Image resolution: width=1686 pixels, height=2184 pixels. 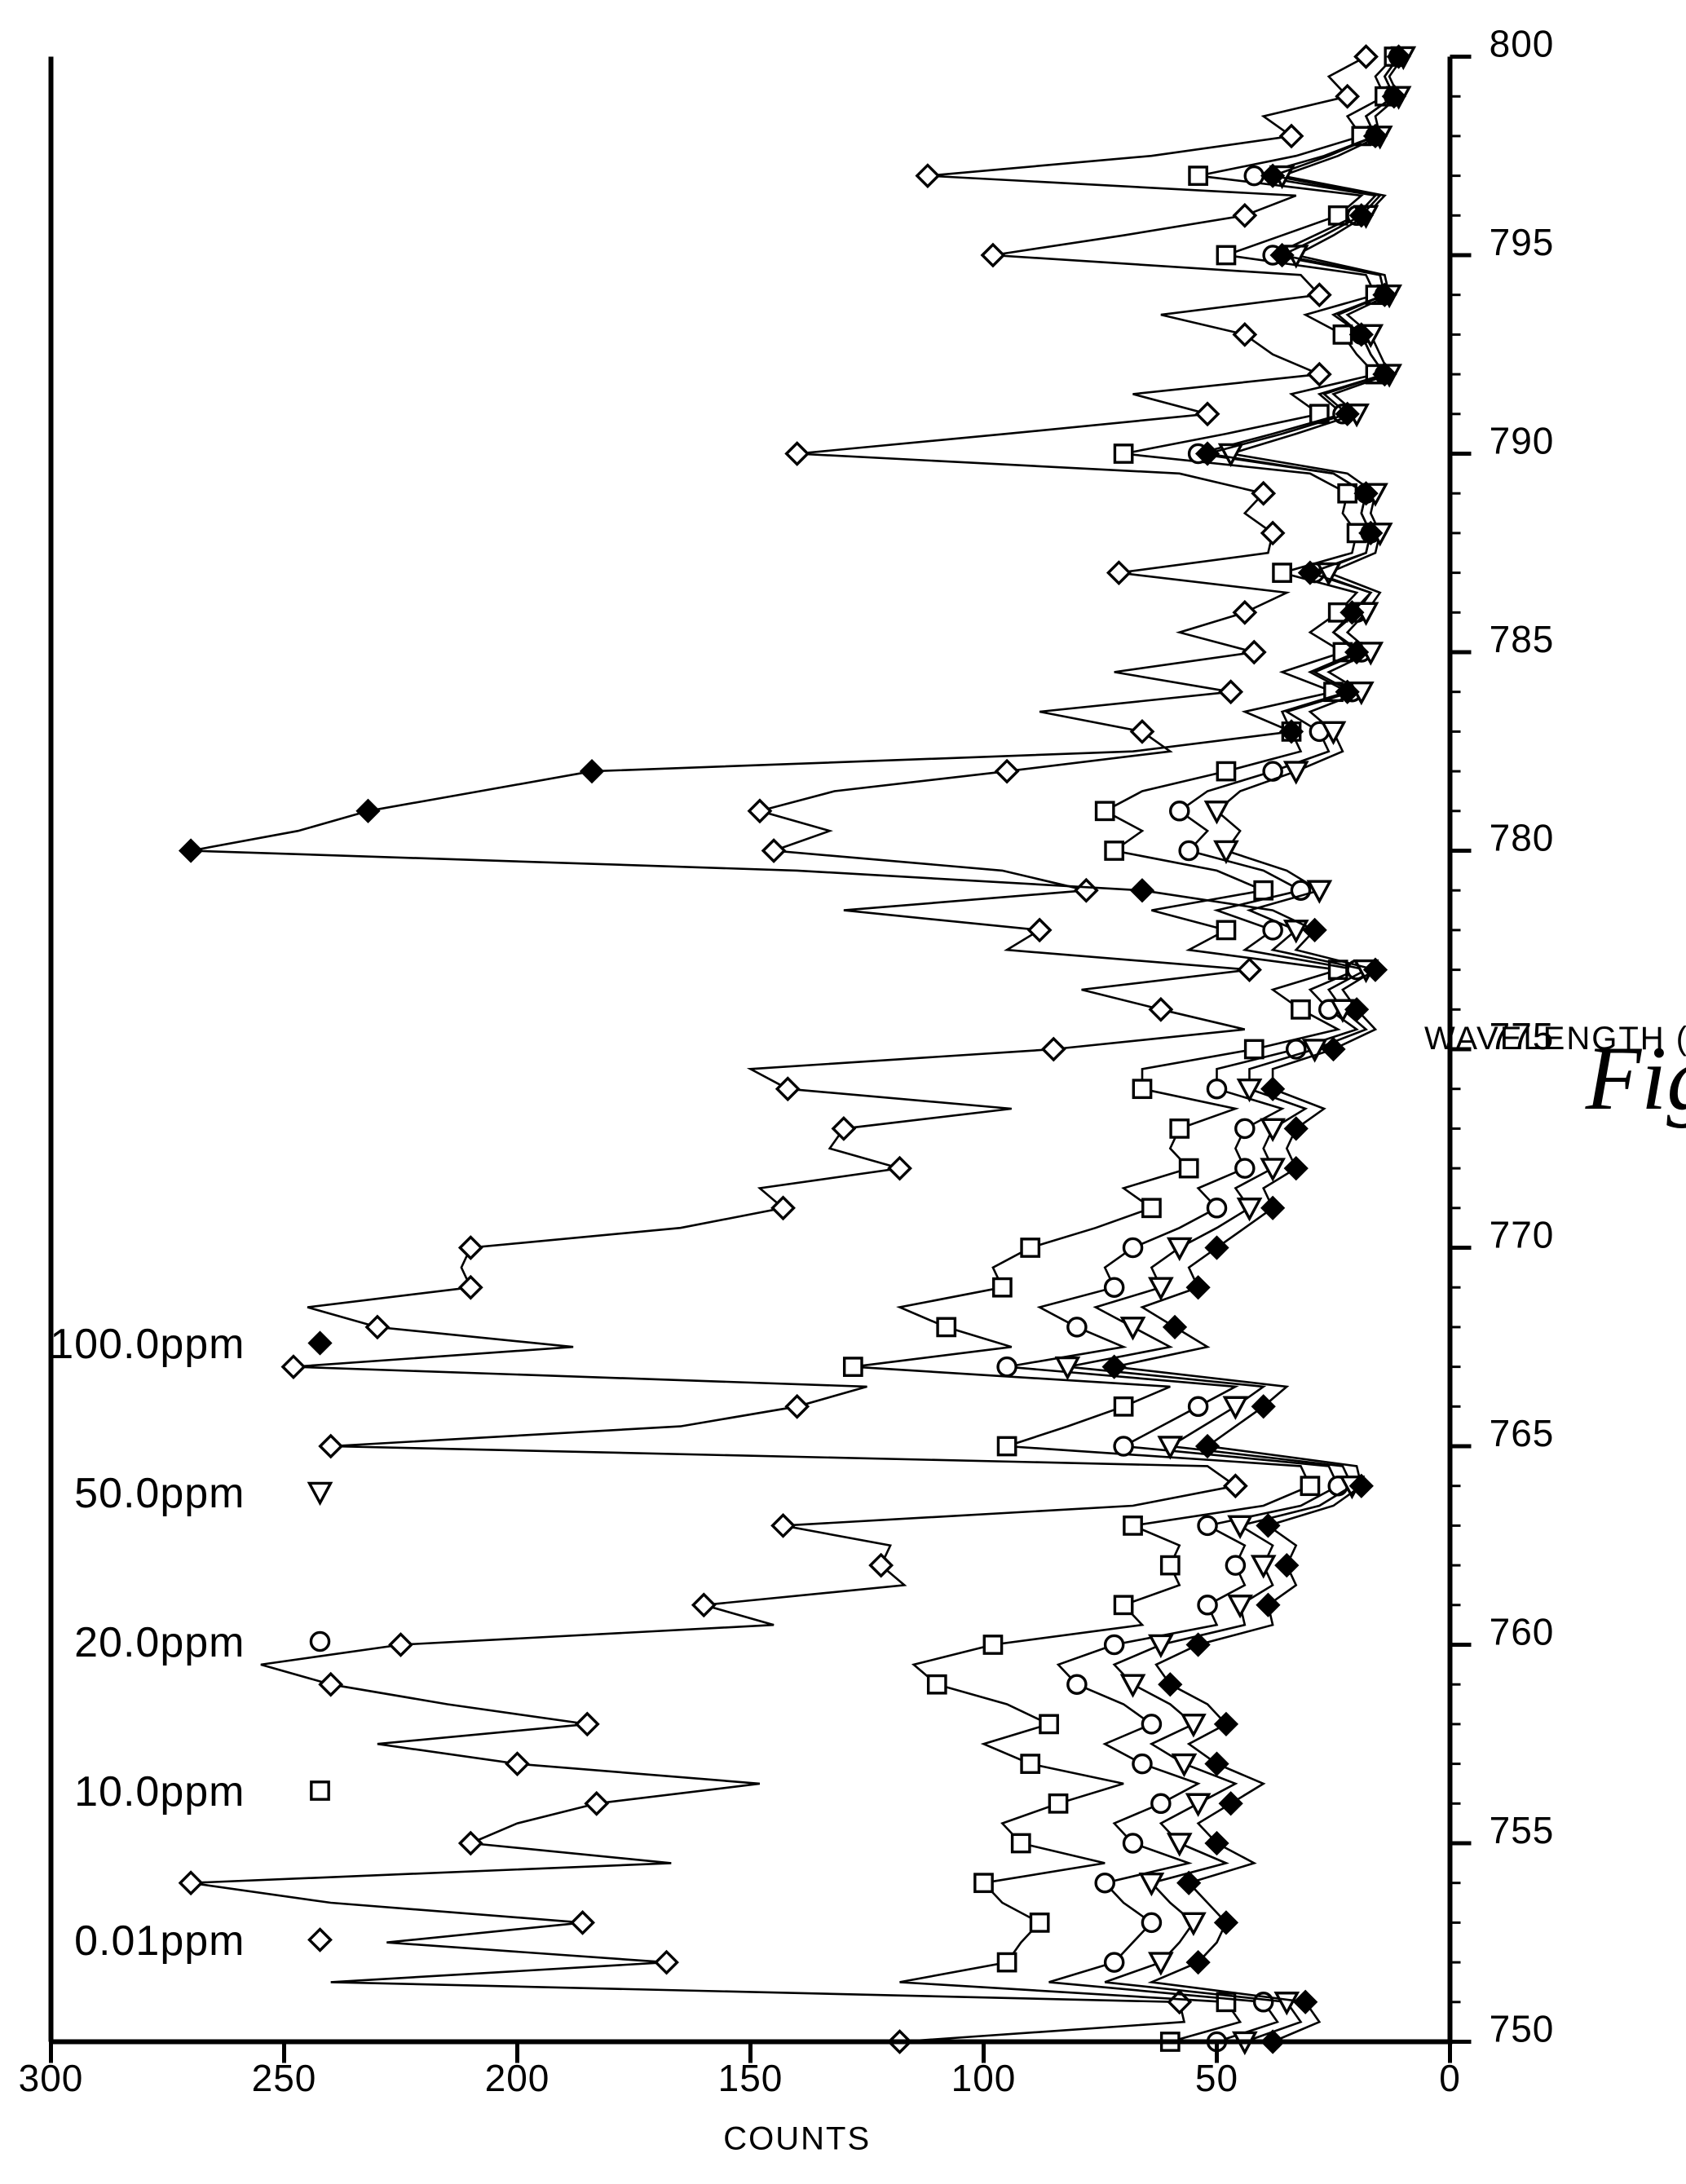 I want to click on x-tick-label: 770, so click(x=1522, y=1234).